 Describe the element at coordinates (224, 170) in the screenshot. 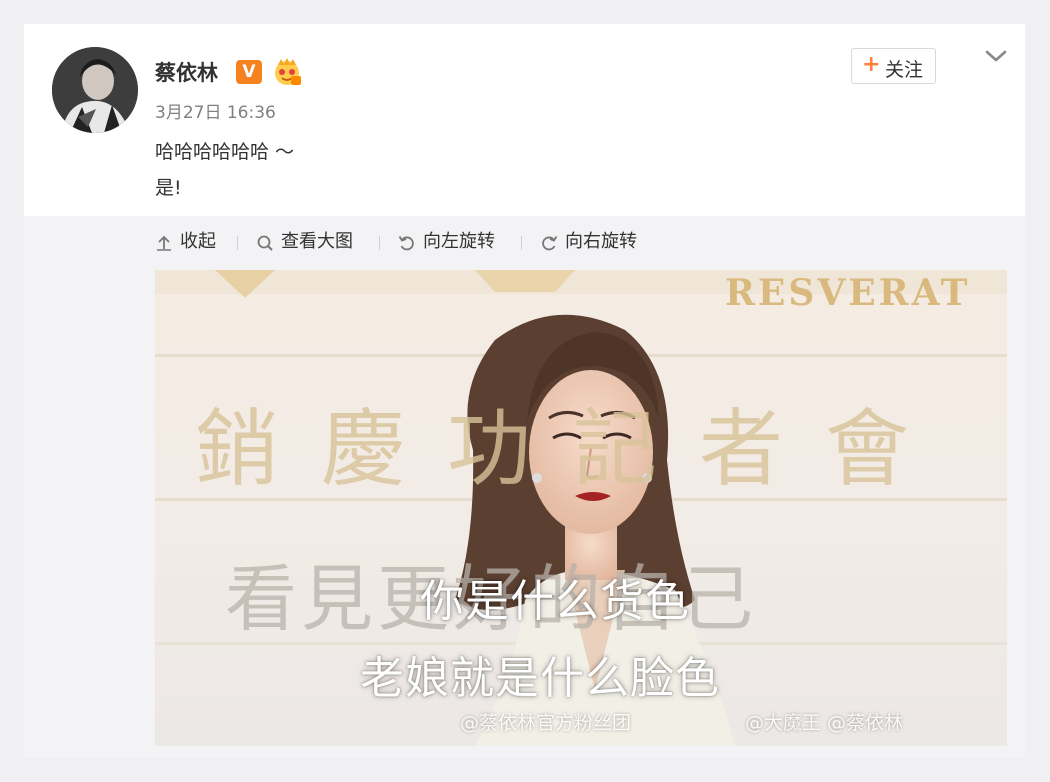

I see `post-text: 哈哈哈哈哈哈 ～ 是!` at that location.